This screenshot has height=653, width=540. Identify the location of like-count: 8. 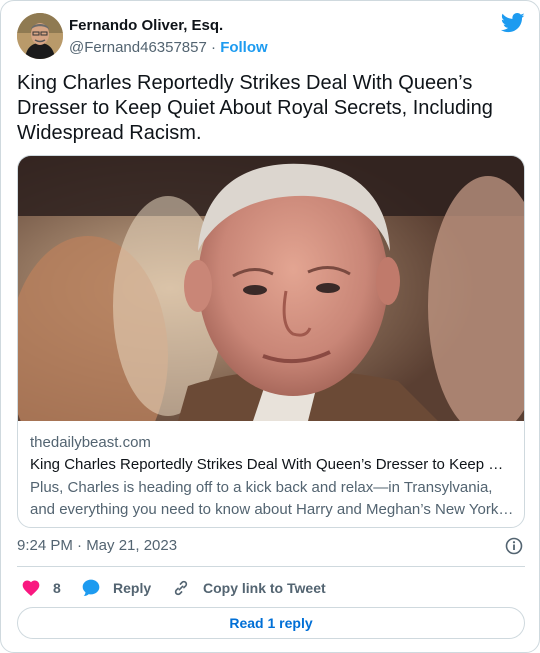
(57, 588).